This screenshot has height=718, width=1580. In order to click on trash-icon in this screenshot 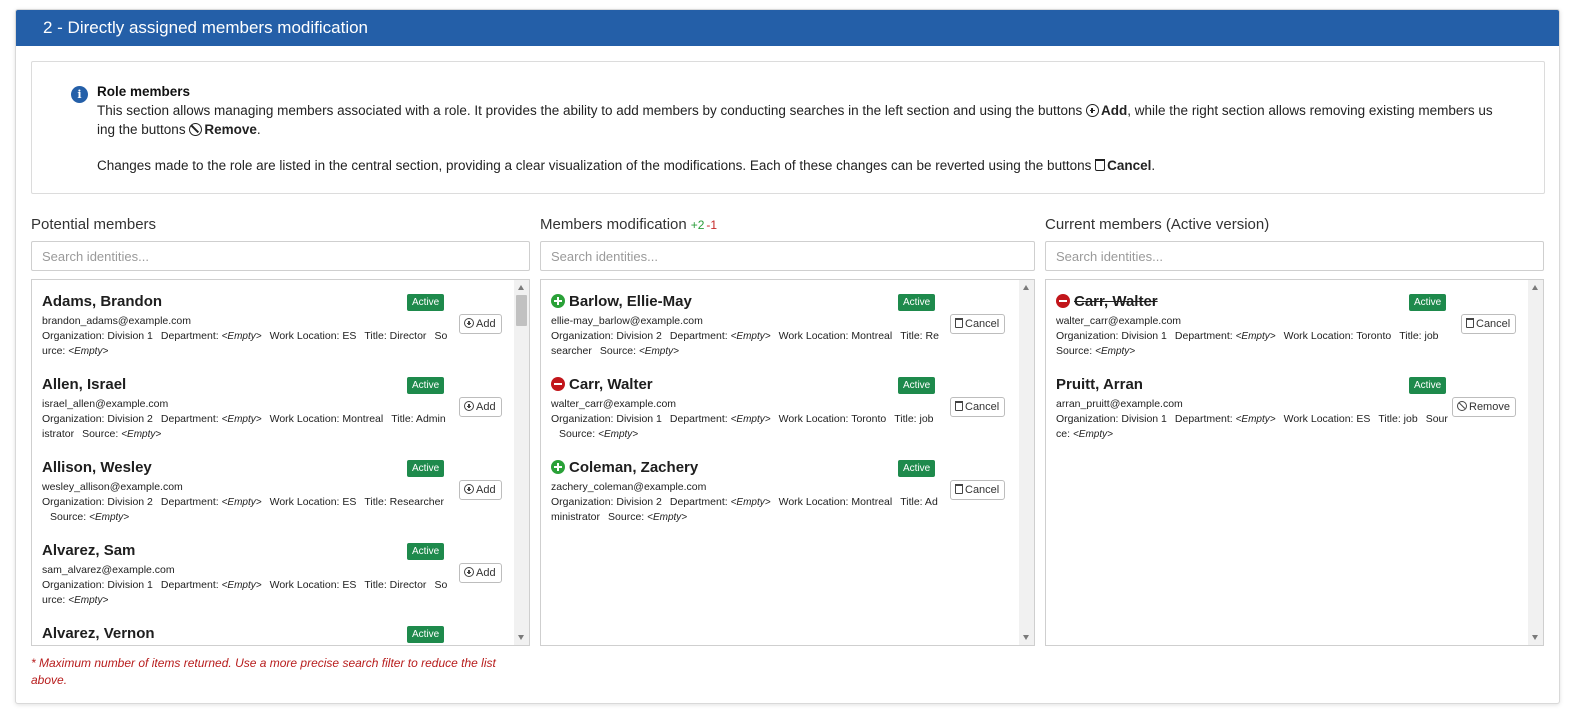, I will do `click(959, 406)`.